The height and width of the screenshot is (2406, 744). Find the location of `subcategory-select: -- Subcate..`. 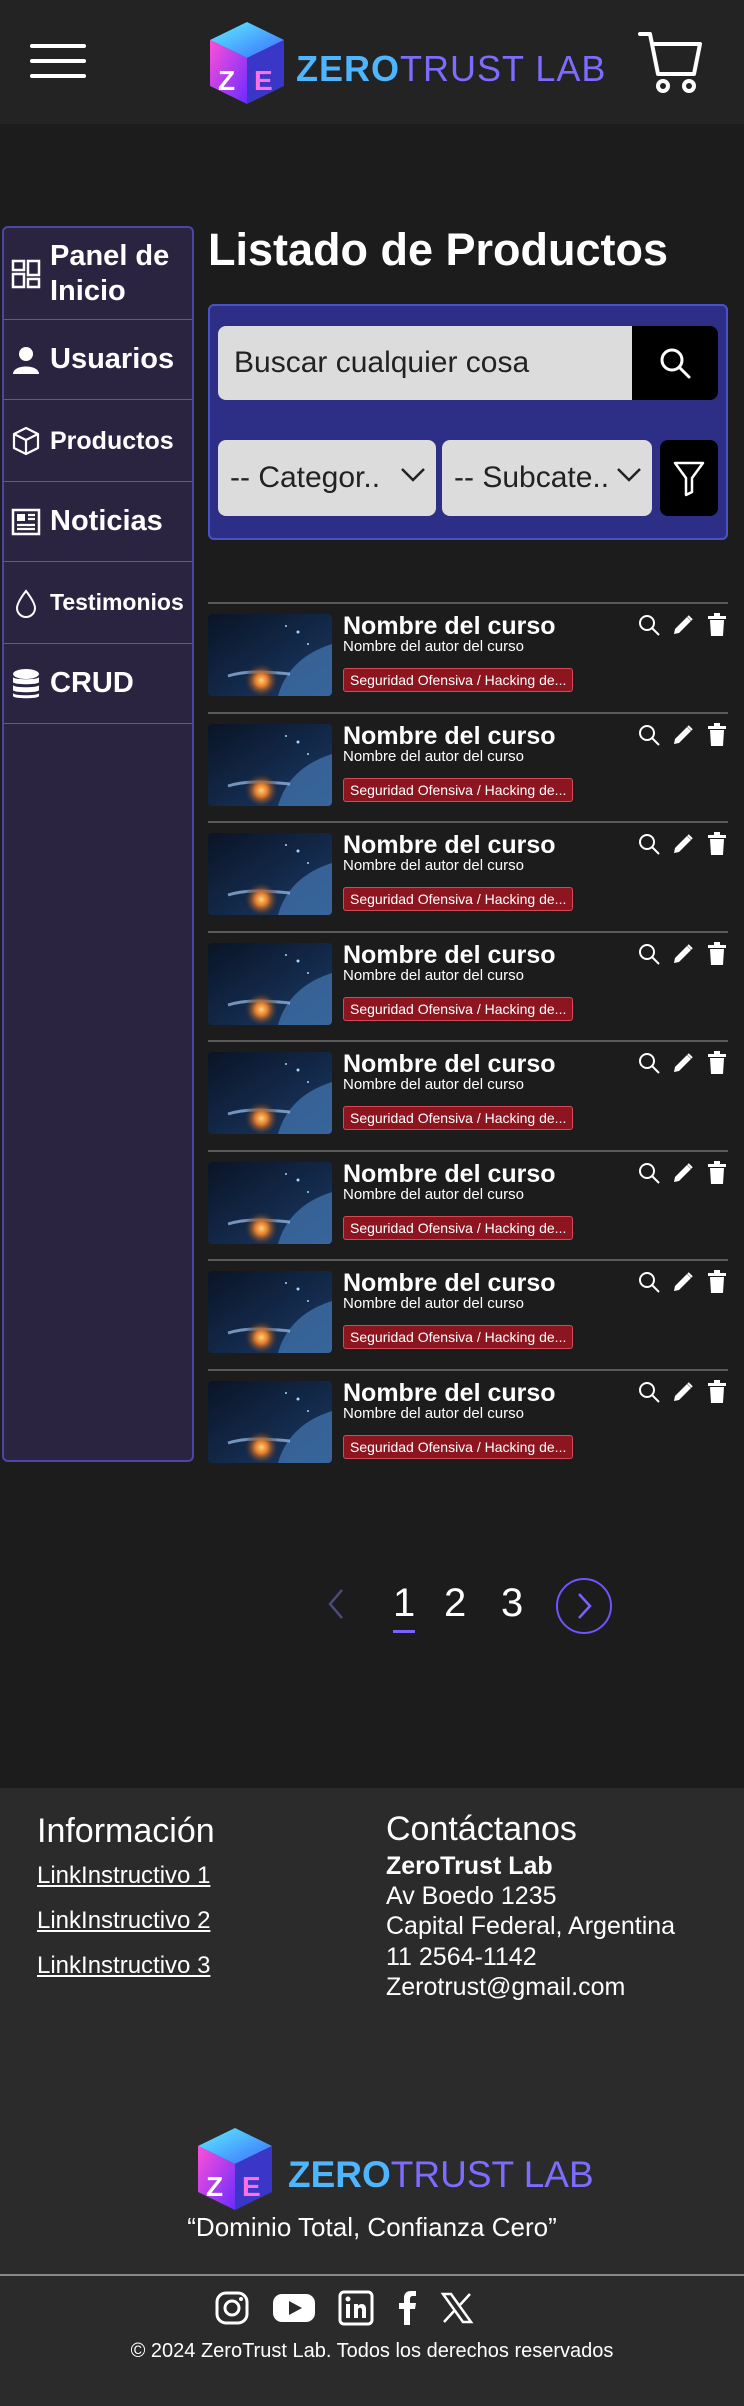

subcategory-select: -- Subcate.. is located at coordinates (547, 478).